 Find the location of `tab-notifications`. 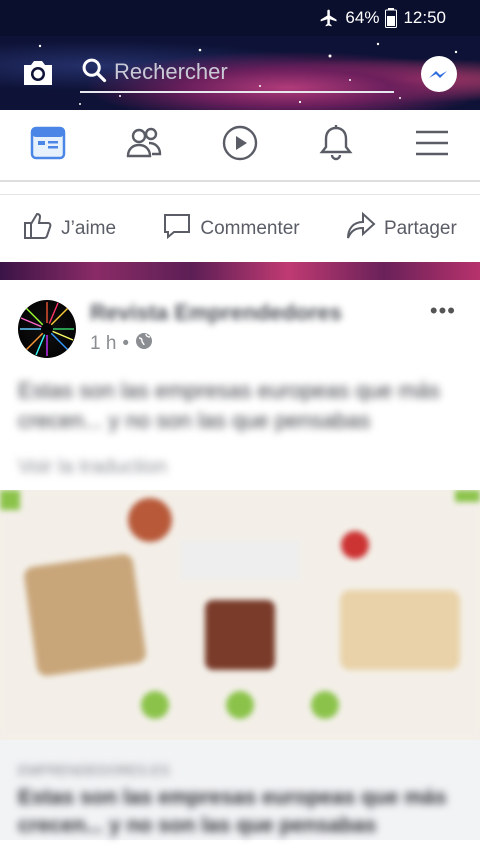

tab-notifications is located at coordinates (336, 145).